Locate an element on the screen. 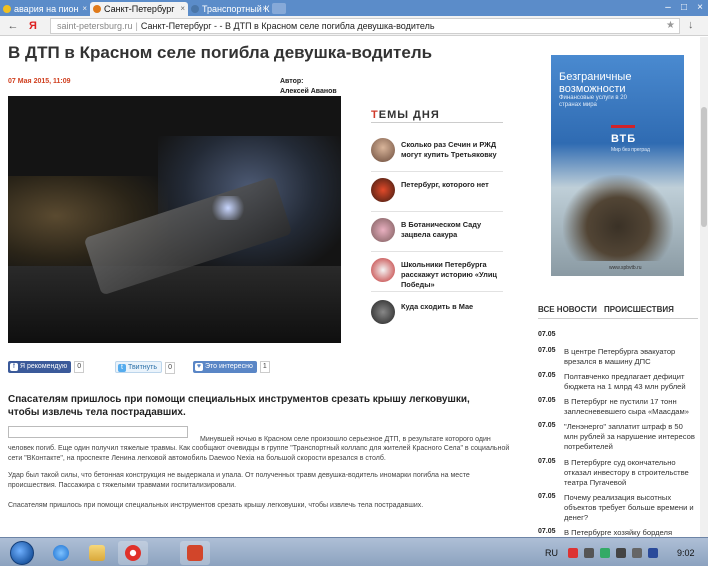 The image size is (708, 566). embedded-box is located at coordinates (98, 432).